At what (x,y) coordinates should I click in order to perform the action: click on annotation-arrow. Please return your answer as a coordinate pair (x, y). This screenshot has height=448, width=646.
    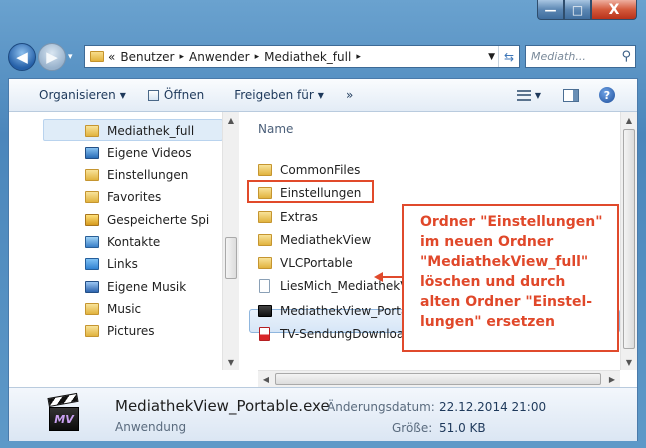
    Looking at the image, I should click on (393, 277).